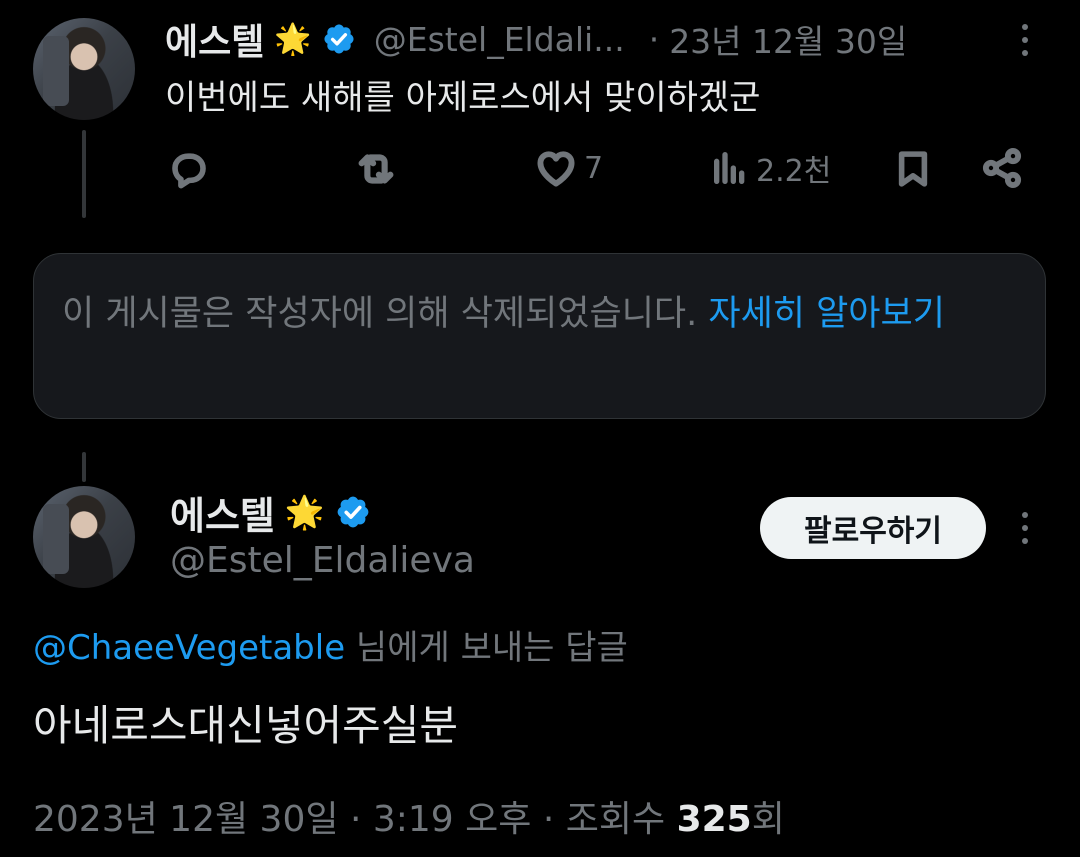  I want to click on heart-icon, so click(556, 169).